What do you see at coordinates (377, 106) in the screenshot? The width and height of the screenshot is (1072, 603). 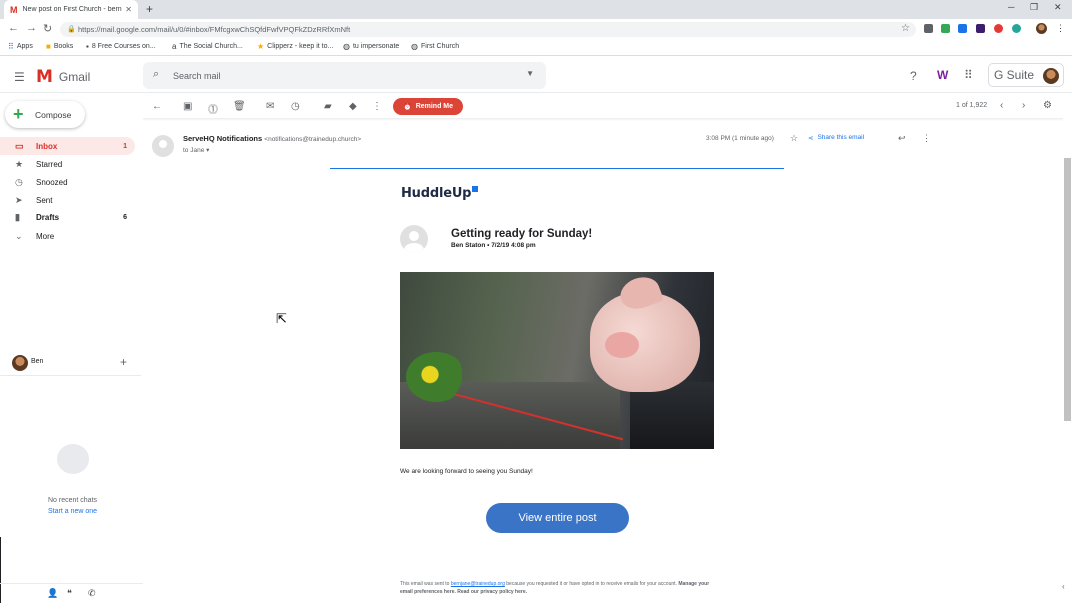 I see `more-actions-icon: ⋮` at bounding box center [377, 106].